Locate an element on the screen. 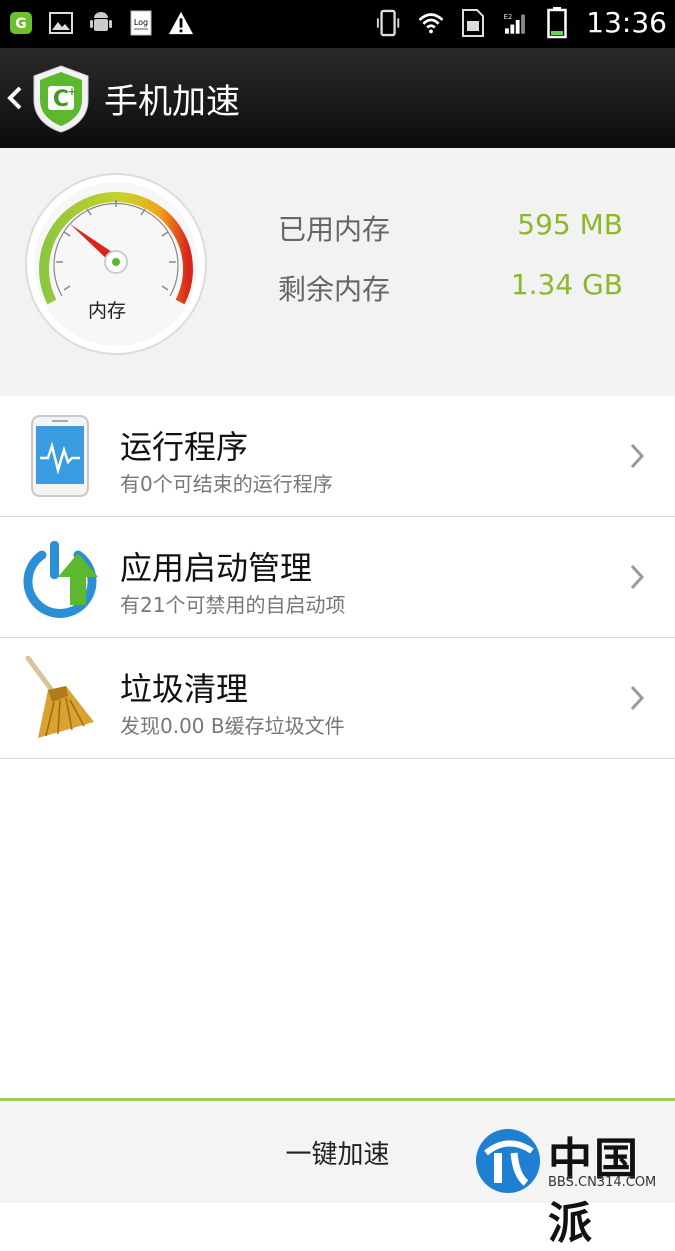  power-up-icon is located at coordinates (60, 579).